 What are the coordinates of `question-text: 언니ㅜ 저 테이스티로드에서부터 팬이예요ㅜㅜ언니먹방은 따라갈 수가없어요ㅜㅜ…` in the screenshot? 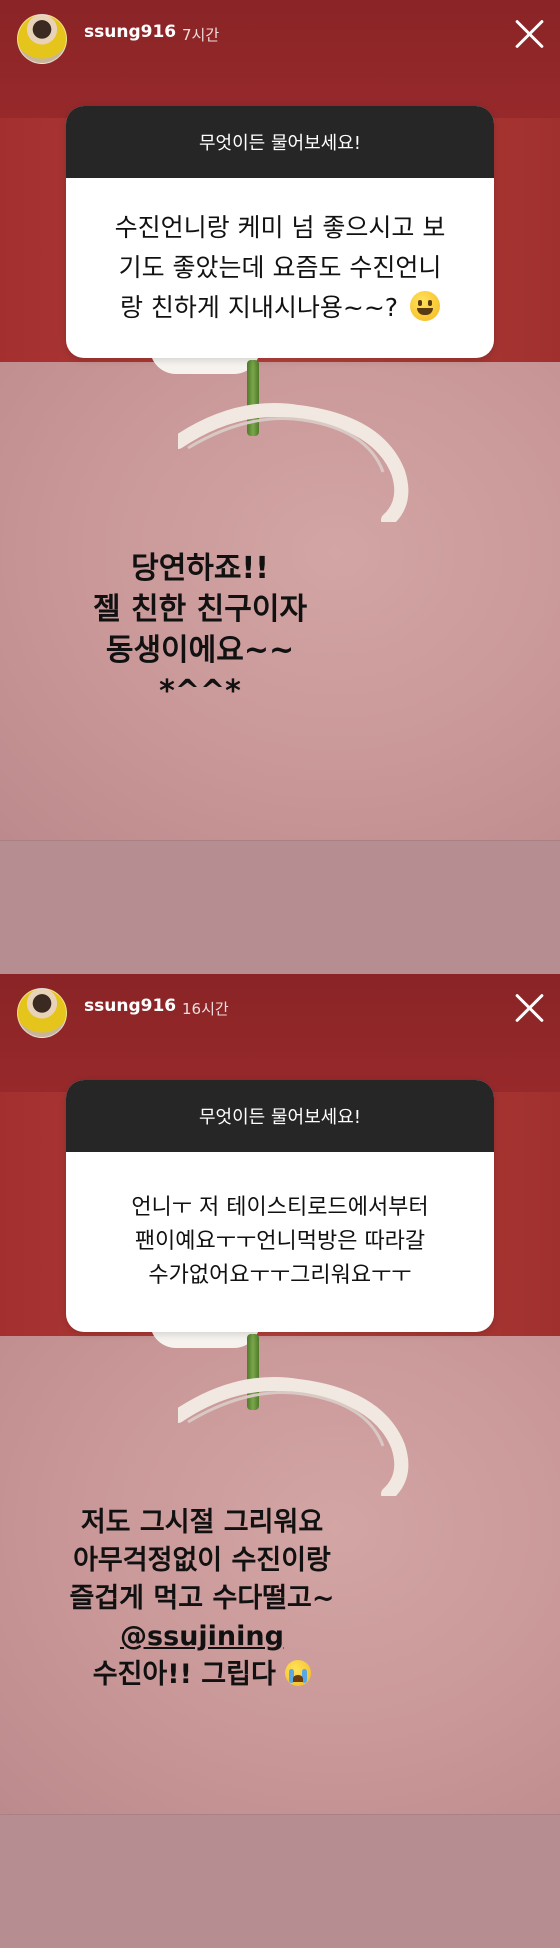 It's located at (280, 1242).